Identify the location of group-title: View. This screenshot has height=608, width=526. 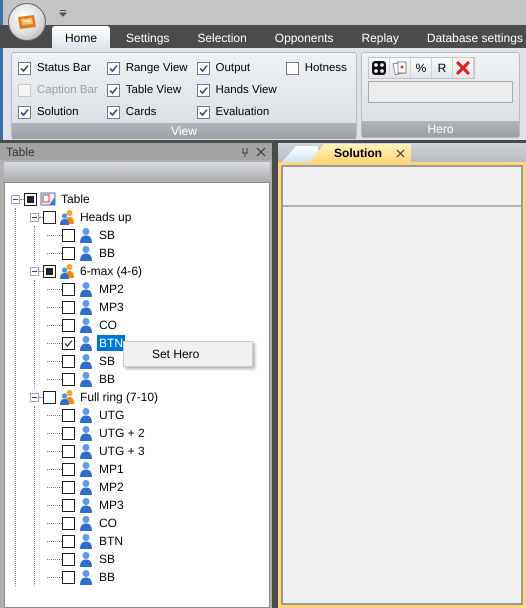
(184, 131).